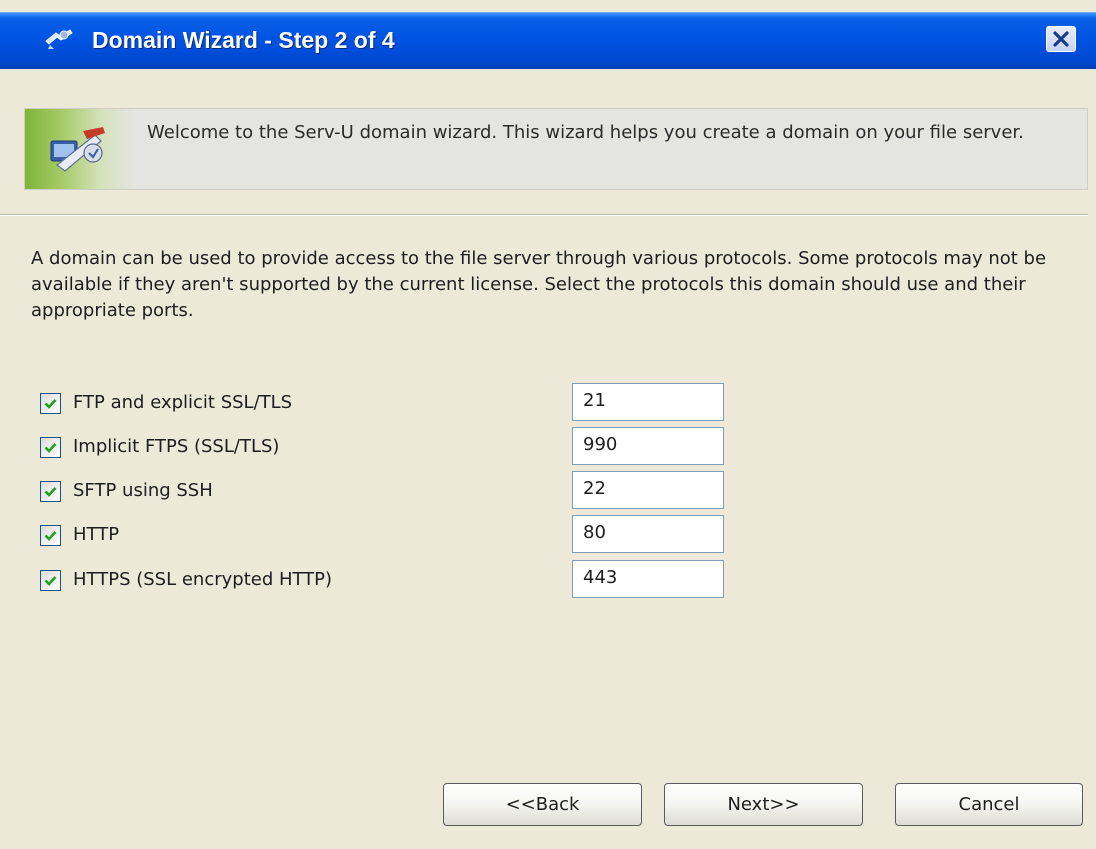  What do you see at coordinates (390, 579) in the screenshot?
I see `protocol-row: HTTPS (SSL encrypted HTTP)` at bounding box center [390, 579].